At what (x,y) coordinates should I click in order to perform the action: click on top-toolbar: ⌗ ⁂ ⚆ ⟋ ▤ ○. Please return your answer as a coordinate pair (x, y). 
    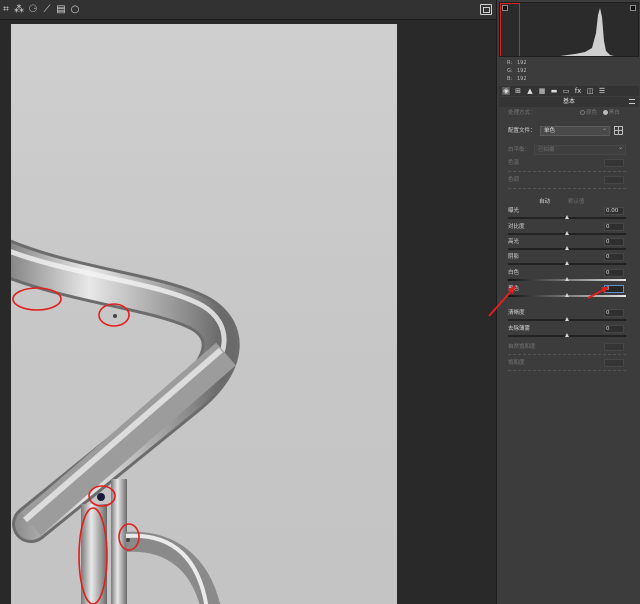
    Looking at the image, I should click on (248, 10).